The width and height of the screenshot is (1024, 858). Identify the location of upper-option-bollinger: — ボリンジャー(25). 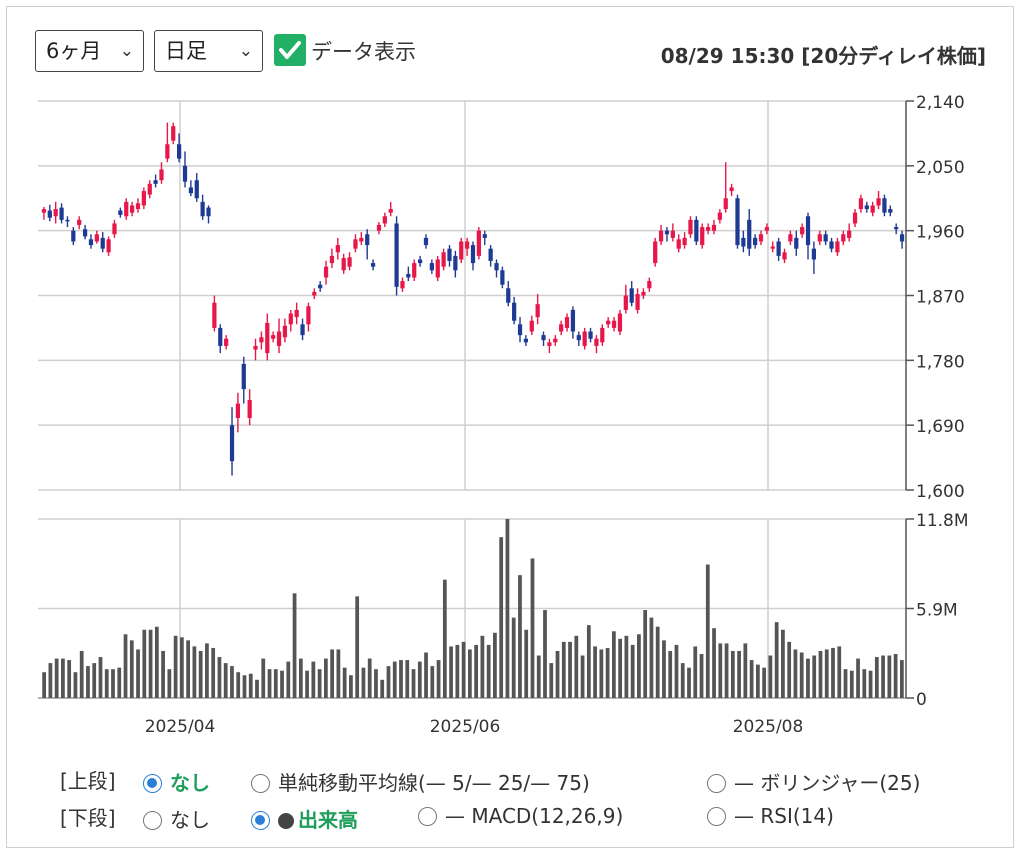
(813, 781).